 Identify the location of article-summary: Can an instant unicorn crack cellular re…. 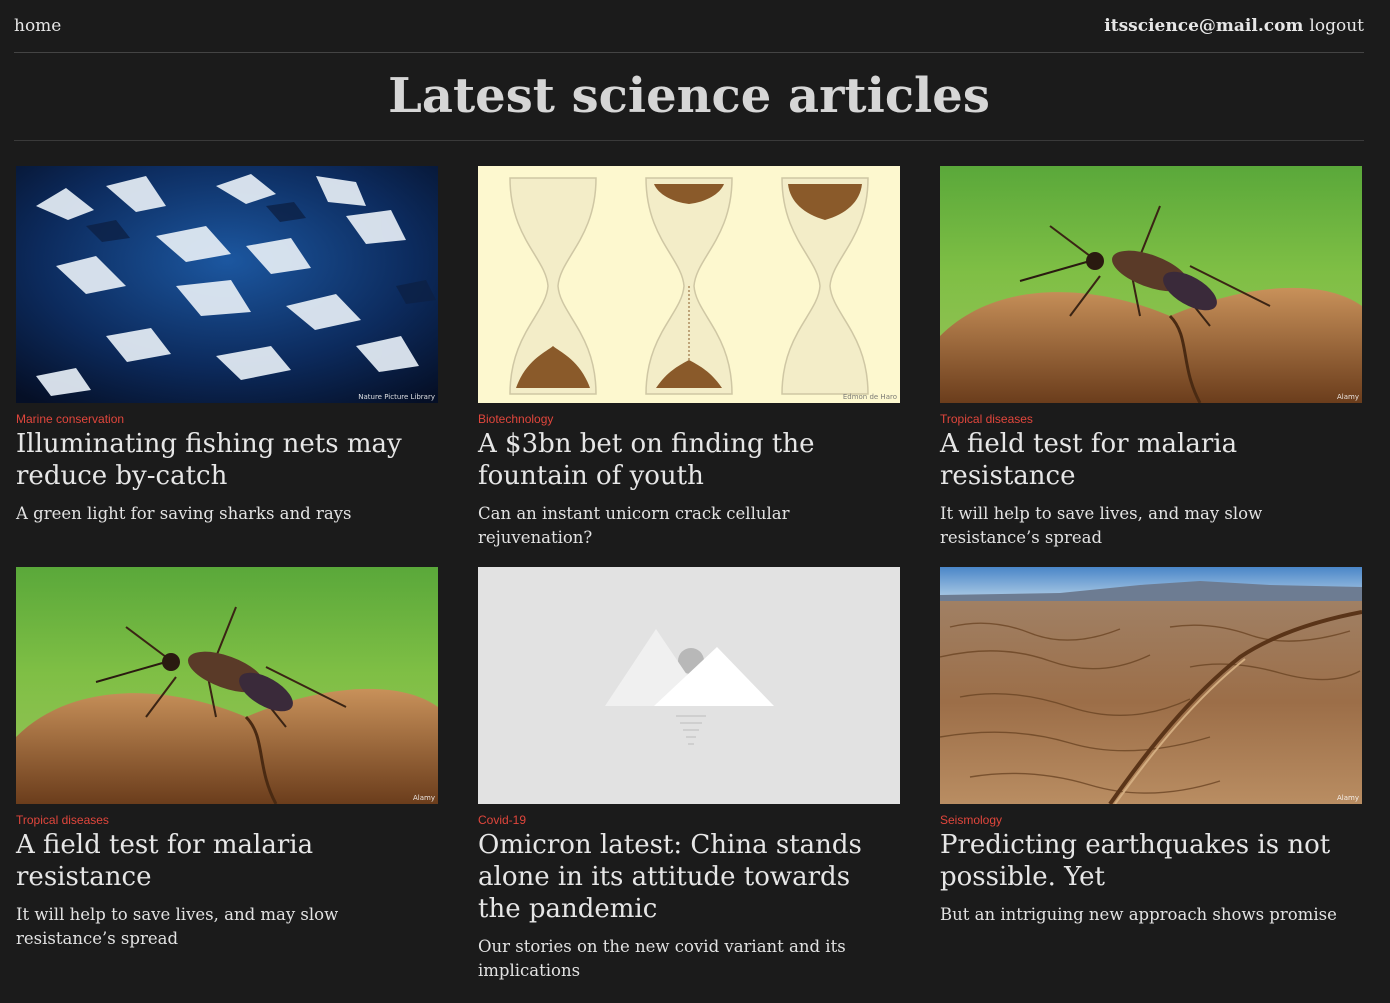
(634, 525).